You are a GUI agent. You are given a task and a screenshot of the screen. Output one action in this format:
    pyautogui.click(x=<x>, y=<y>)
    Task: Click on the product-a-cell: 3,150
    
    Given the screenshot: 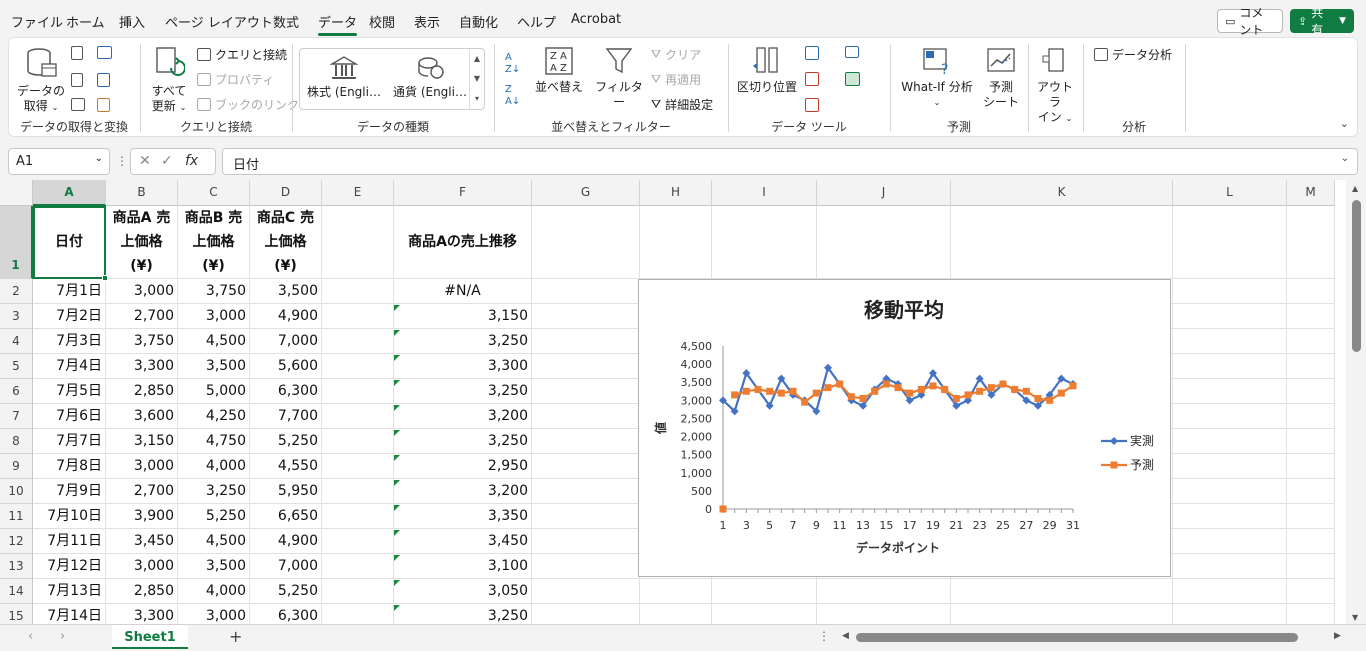 What is the action you would take?
    pyautogui.click(x=142, y=441)
    